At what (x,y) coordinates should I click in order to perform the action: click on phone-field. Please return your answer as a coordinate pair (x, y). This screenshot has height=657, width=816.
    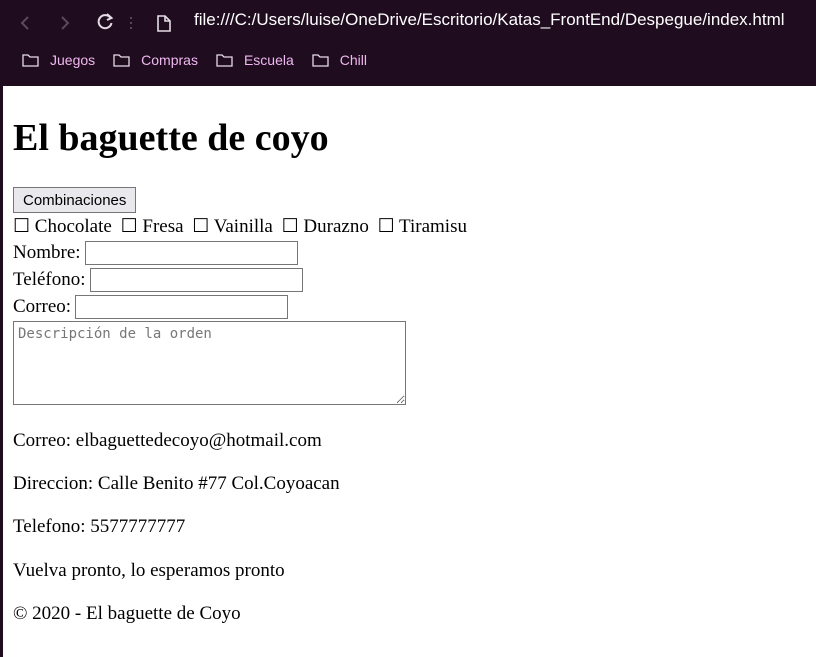
    Looking at the image, I should click on (196, 279).